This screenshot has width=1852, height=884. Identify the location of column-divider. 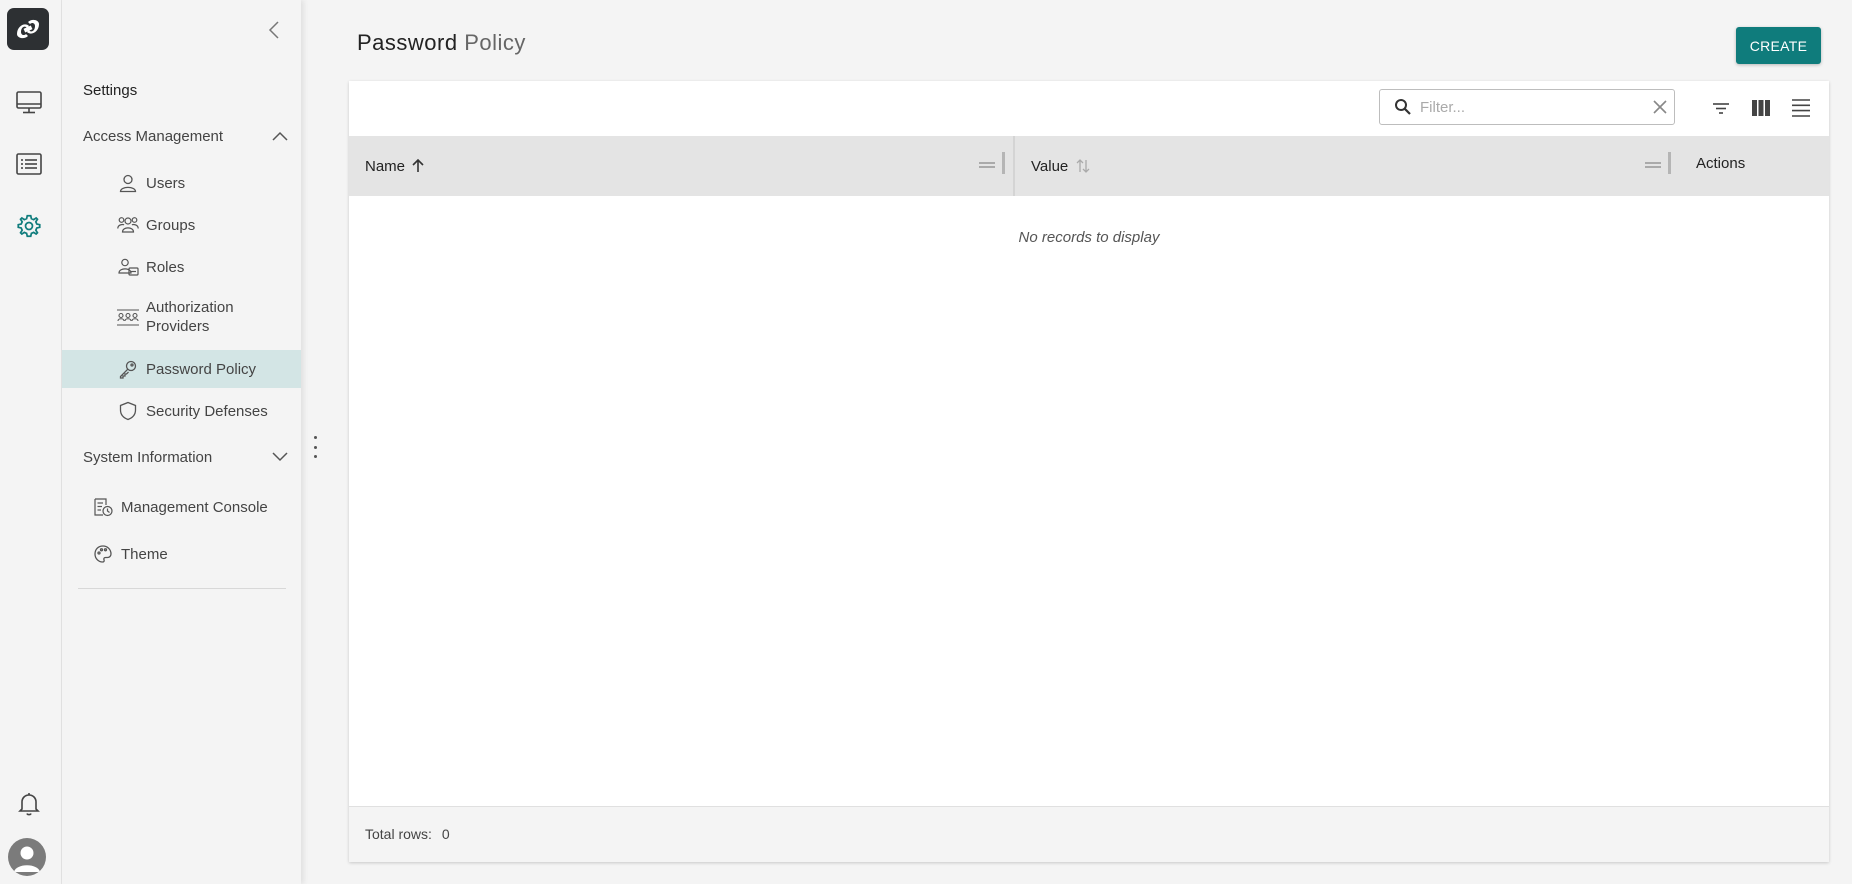
(1014, 166).